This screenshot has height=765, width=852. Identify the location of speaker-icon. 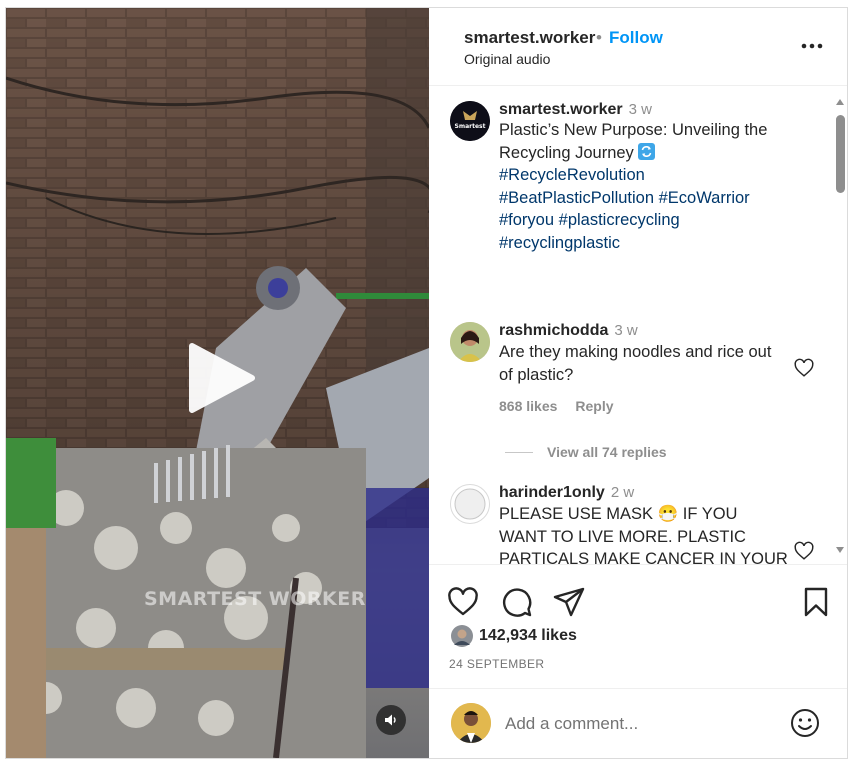
(390, 720).